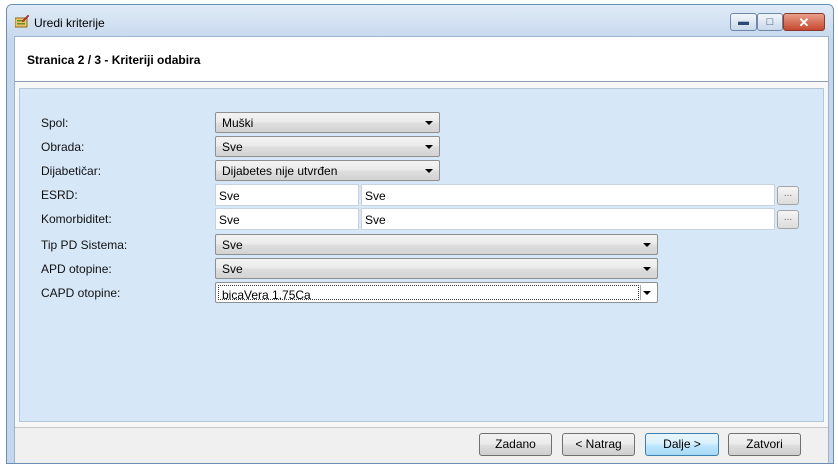 The width and height of the screenshot is (838, 466). What do you see at coordinates (375, 196) in the screenshot?
I see `esrd-description-value: Sve` at bounding box center [375, 196].